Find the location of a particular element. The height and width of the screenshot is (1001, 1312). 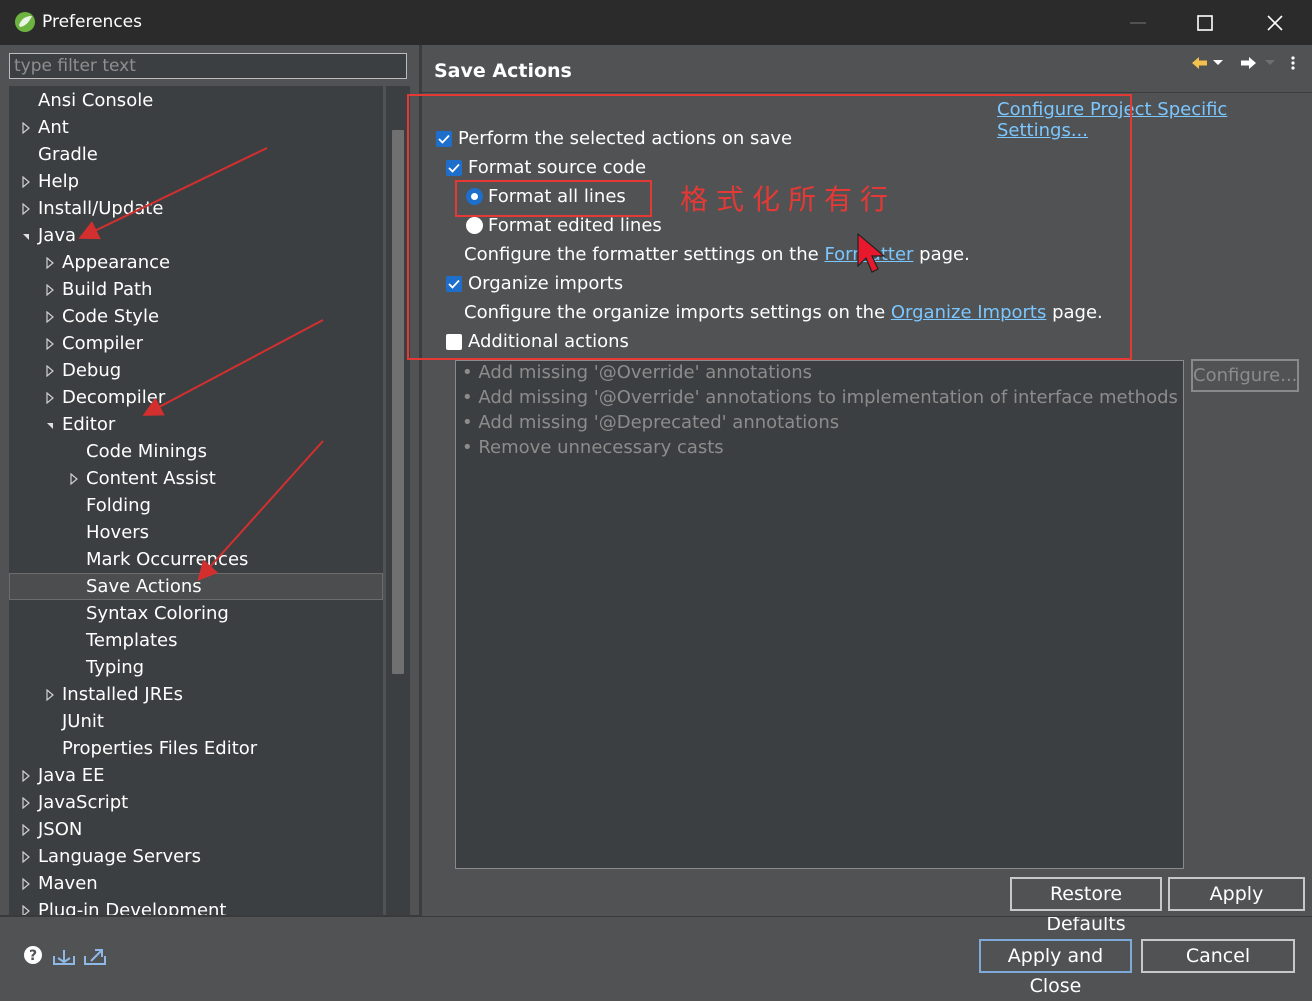

view-menu-icon is located at coordinates (1293, 63).